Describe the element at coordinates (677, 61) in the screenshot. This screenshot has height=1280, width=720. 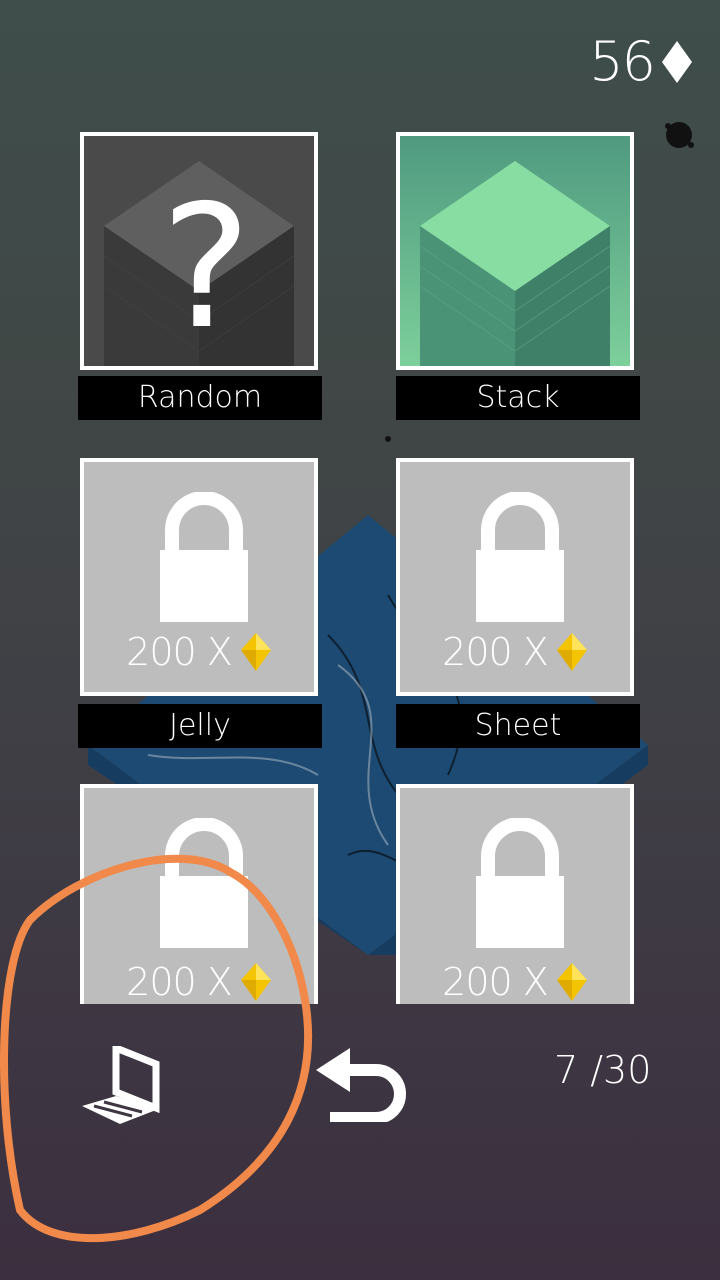
I see `diamond-icon` at that location.